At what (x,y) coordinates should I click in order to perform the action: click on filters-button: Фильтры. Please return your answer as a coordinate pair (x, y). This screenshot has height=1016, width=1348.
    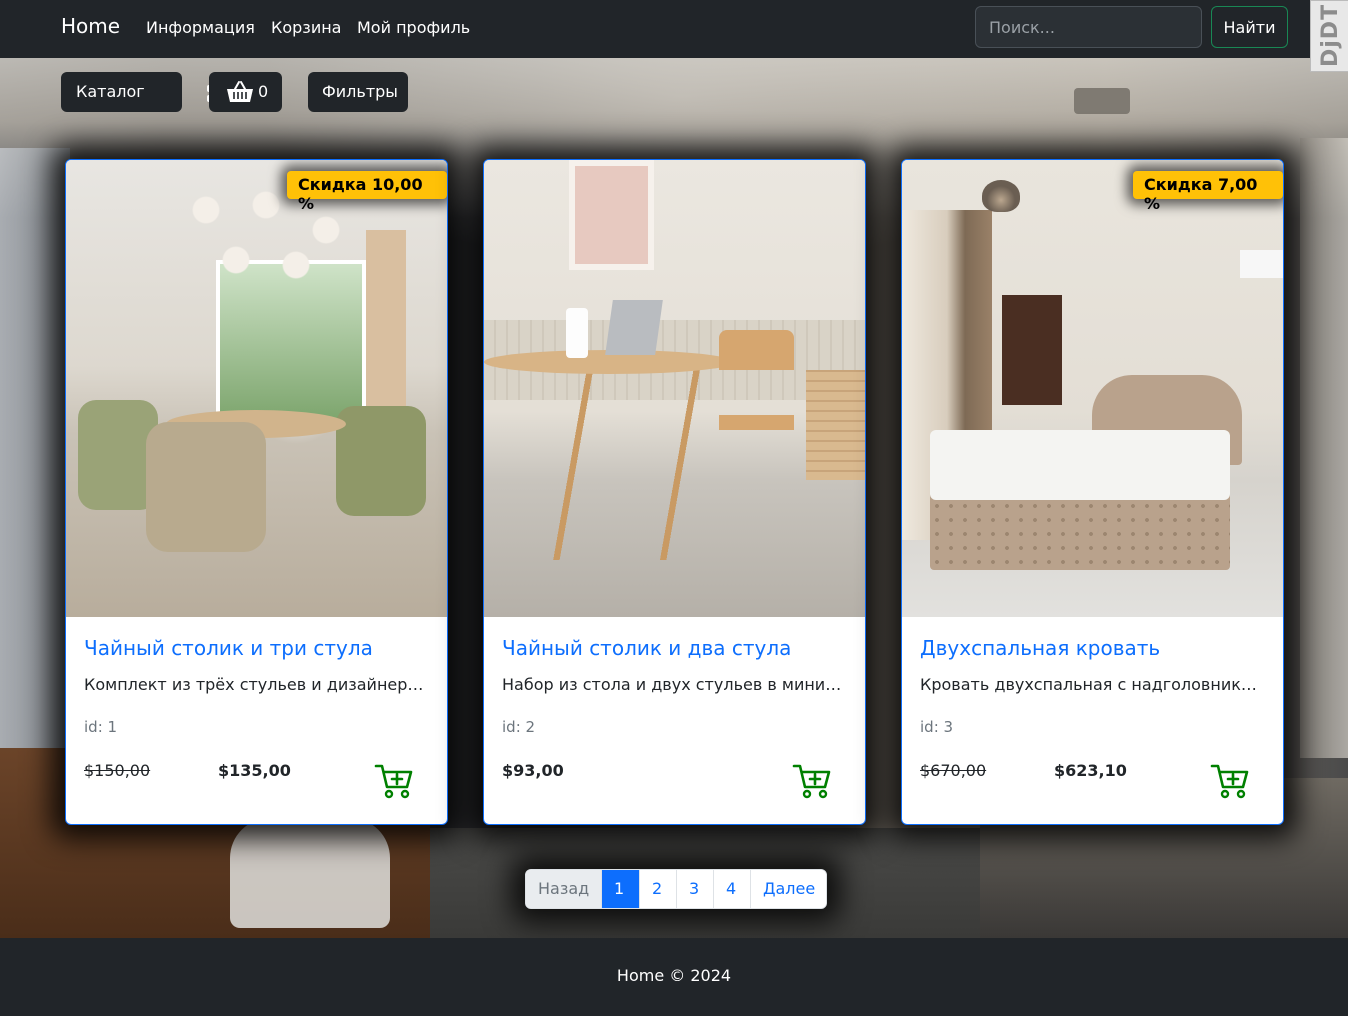
    Looking at the image, I should click on (358, 92).